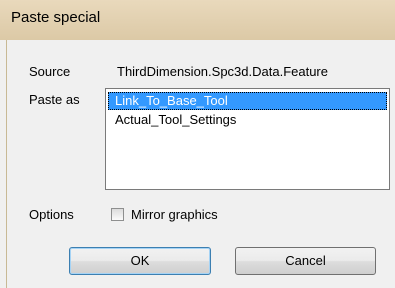 The width and height of the screenshot is (395, 288). What do you see at coordinates (247, 101) in the screenshot?
I see `list-item-link-to-base-tool: Link_To_Base_Tool` at bounding box center [247, 101].